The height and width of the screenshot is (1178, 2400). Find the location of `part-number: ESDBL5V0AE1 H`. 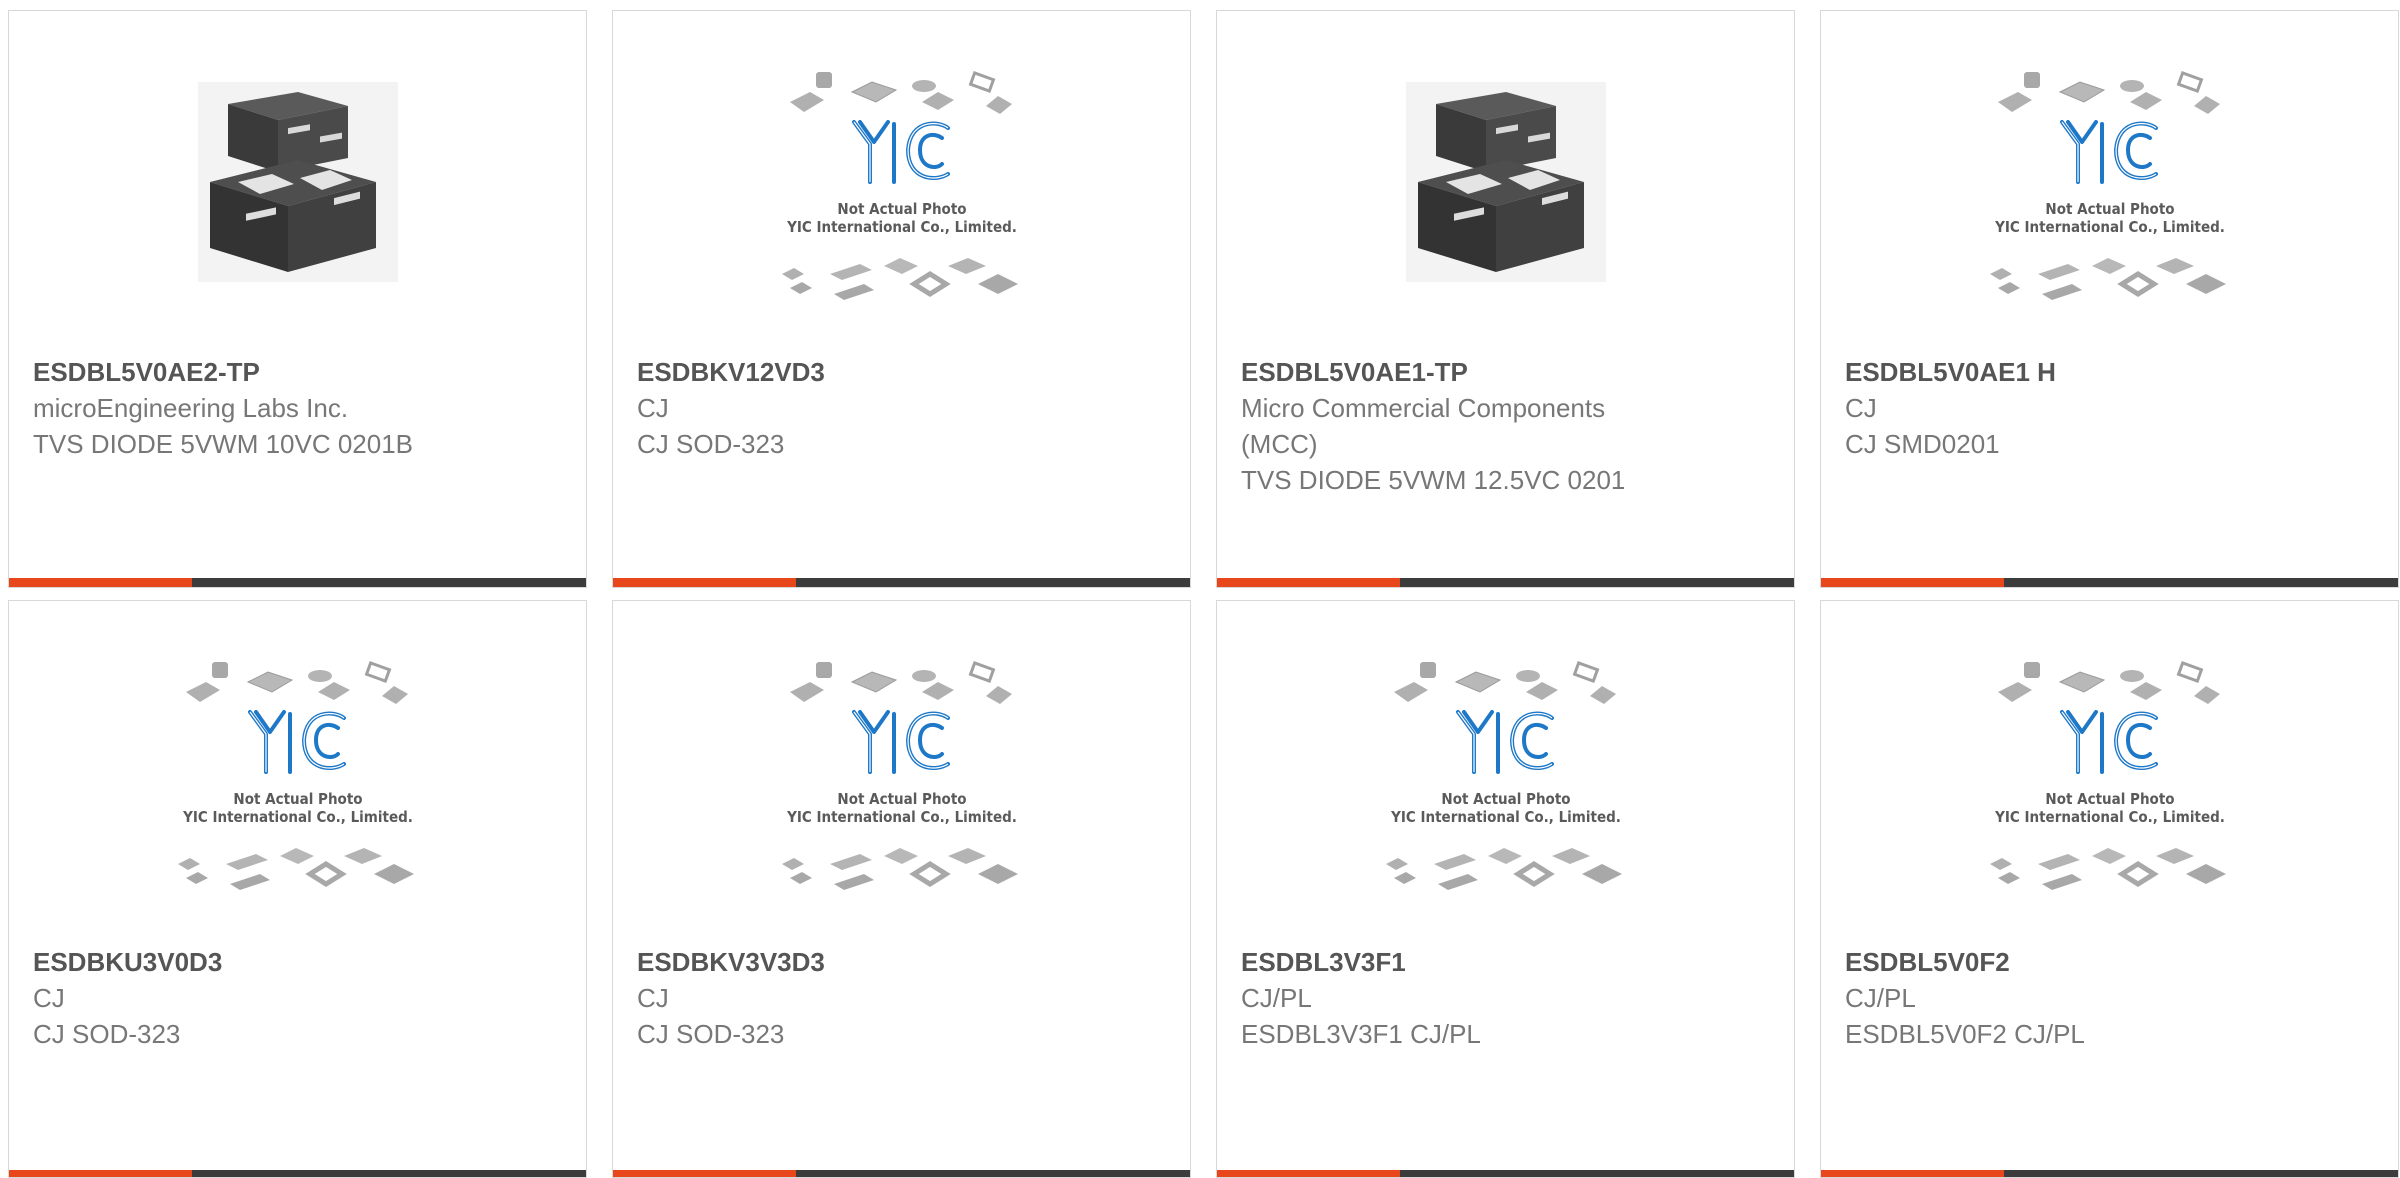

part-number: ESDBL5V0AE1 H is located at coordinates (2109, 372).